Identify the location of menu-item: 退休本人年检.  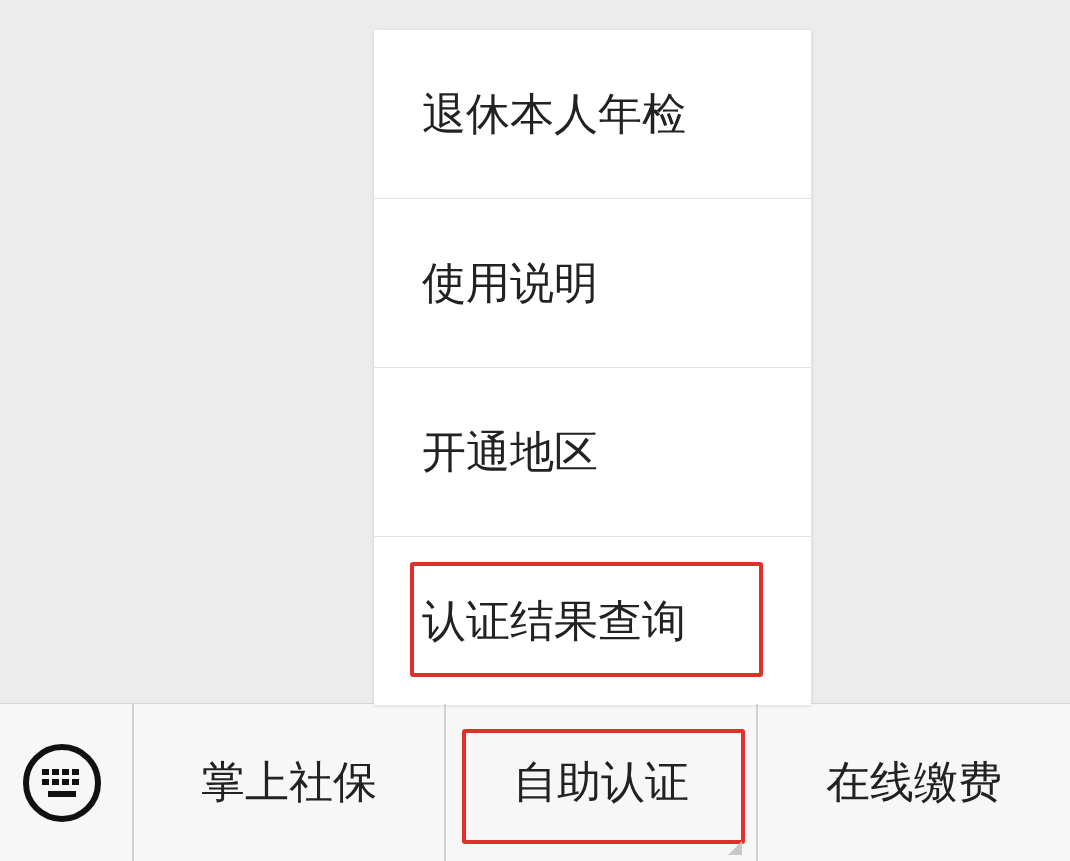
(530, 114).